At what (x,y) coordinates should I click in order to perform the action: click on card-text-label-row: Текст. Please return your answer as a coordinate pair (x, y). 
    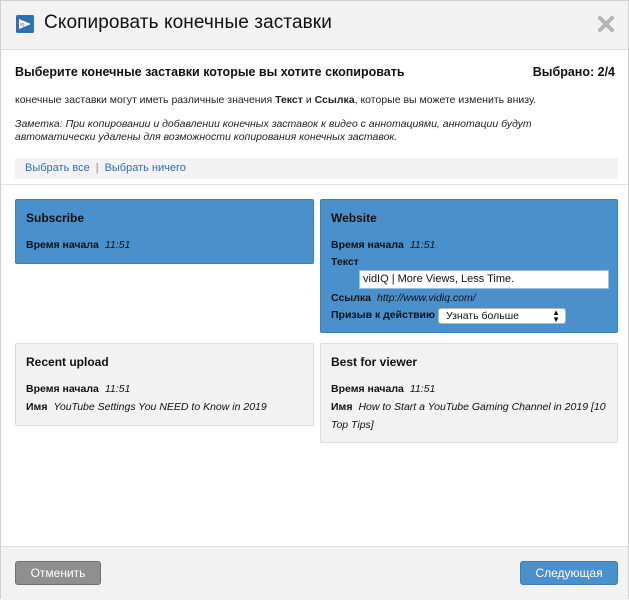
    Looking at the image, I should click on (345, 262).